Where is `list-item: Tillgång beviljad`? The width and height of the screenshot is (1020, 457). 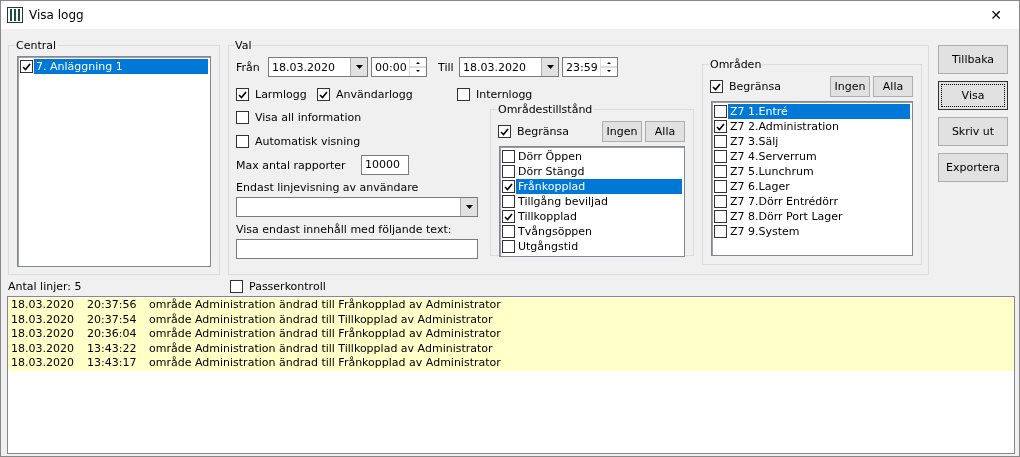
list-item: Tillgång beviljad is located at coordinates (599, 201).